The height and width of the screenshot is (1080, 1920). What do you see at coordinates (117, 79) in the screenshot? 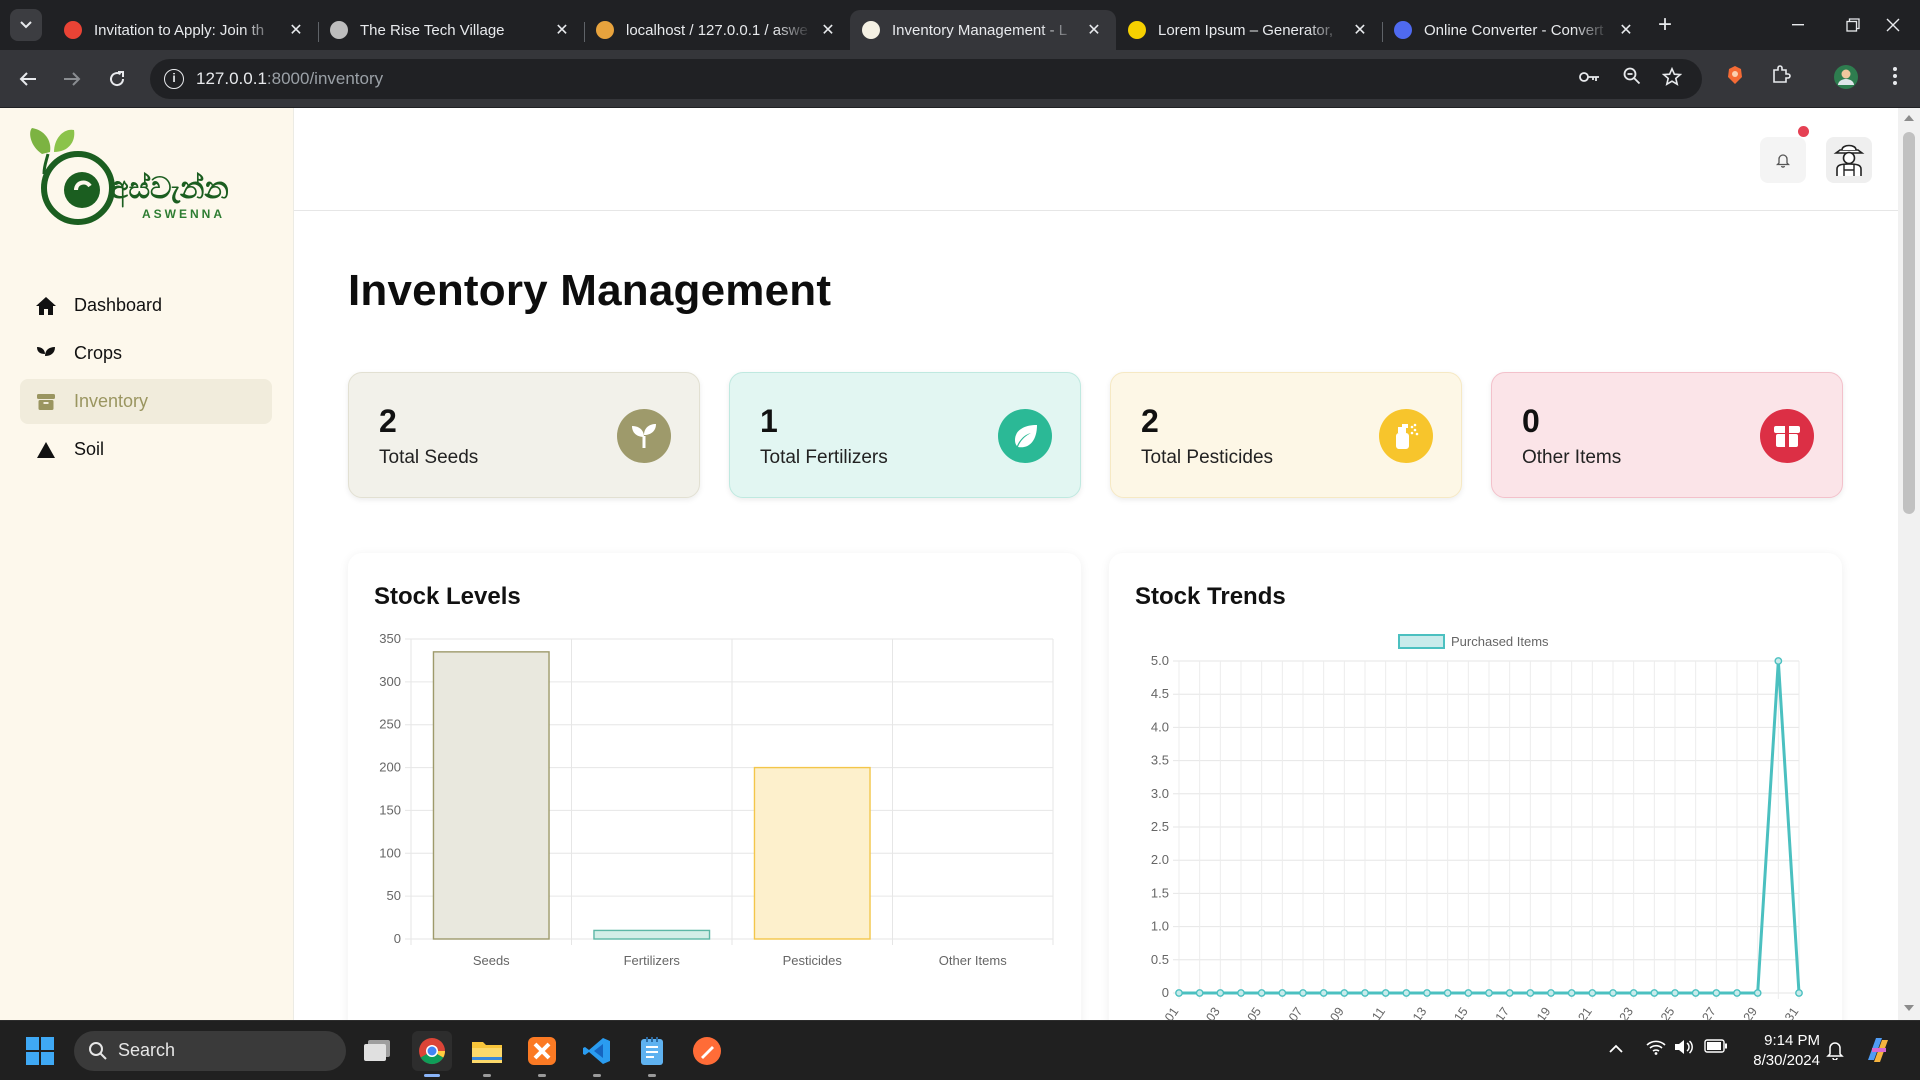
I see `reload-button` at bounding box center [117, 79].